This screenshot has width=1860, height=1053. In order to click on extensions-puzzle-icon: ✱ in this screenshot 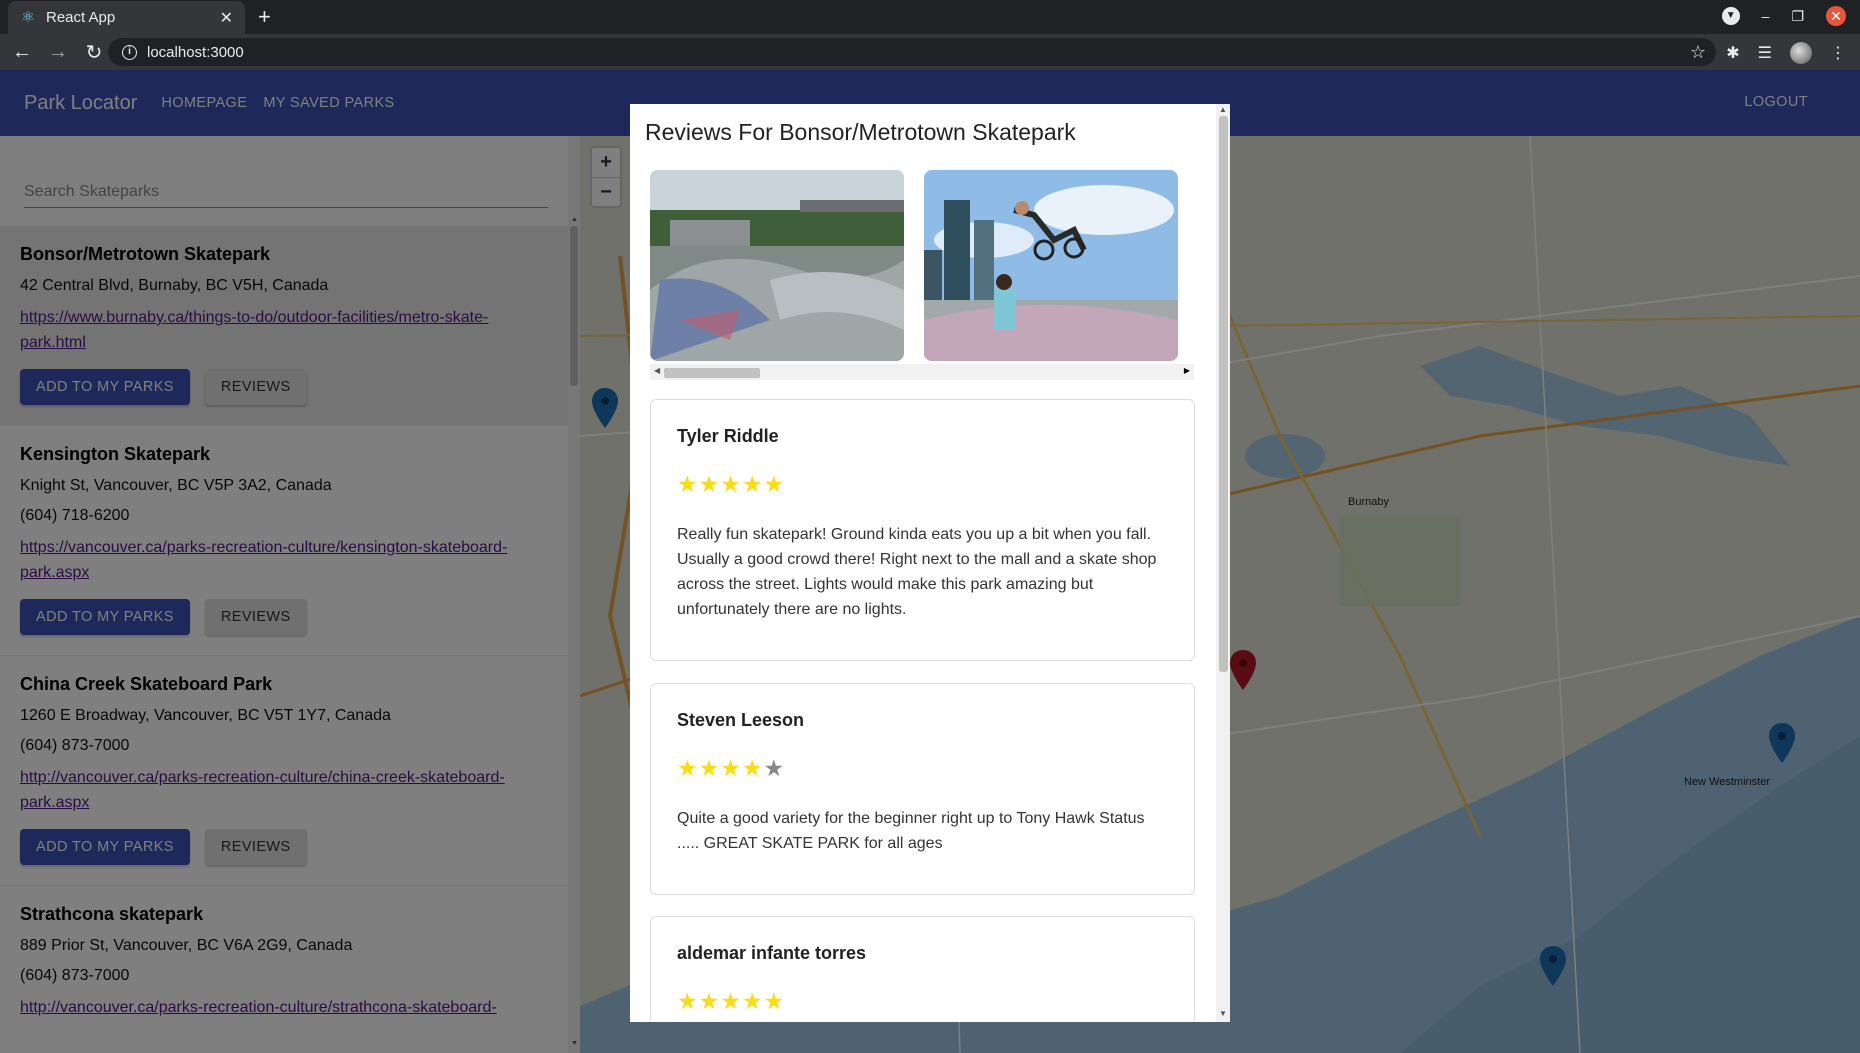, I will do `click(1732, 53)`.